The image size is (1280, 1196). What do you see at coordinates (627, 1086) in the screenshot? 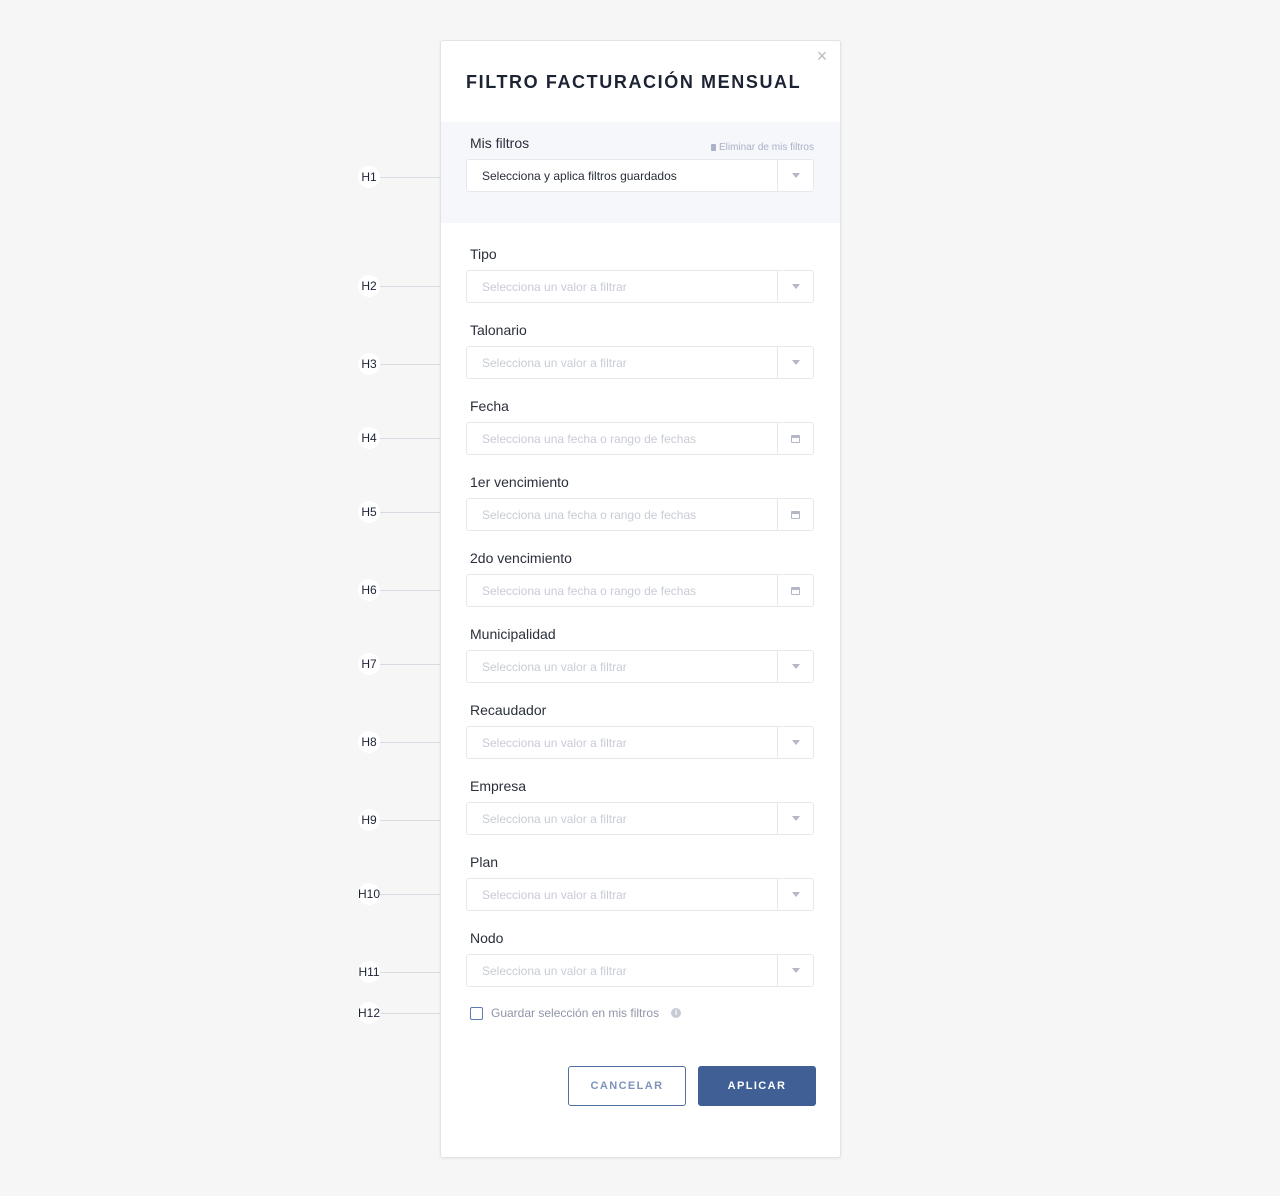
I see `cancel-button: CANCELAR` at bounding box center [627, 1086].